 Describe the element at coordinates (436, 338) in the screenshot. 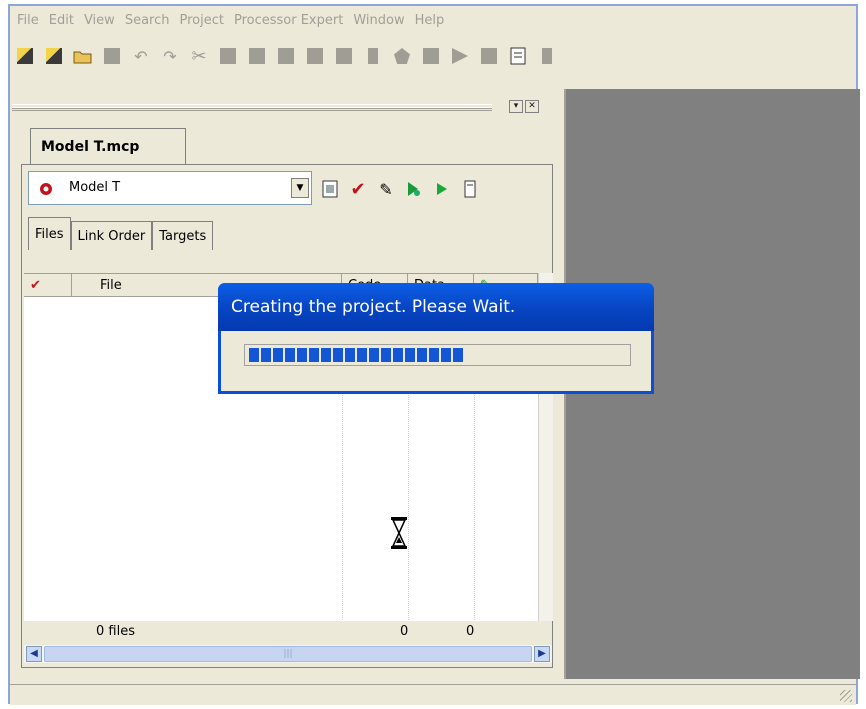

I see `progress-dialog: Creating the project. Please Wait.` at that location.